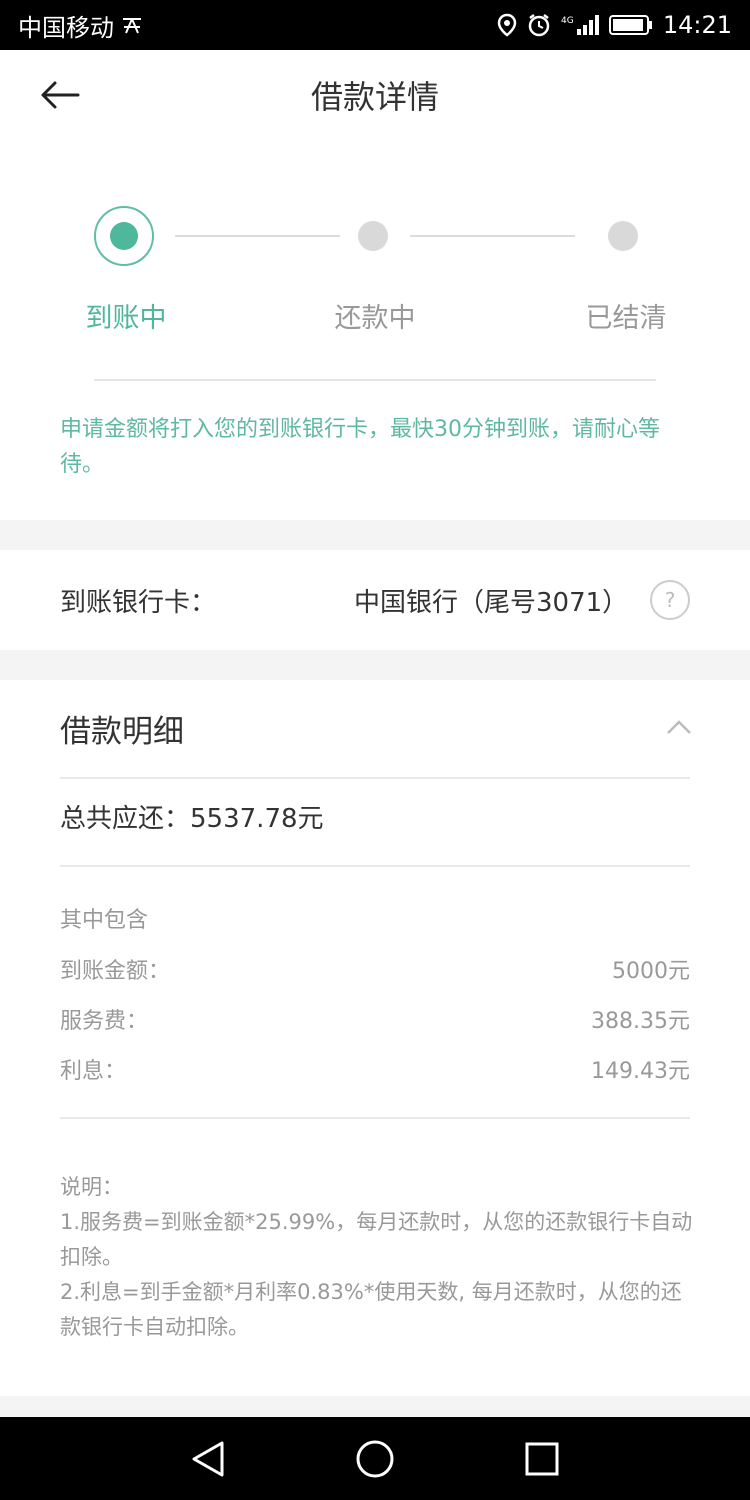 The height and width of the screenshot is (1500, 750). Describe the element at coordinates (626, 318) in the screenshot. I see `step-label-settled: 已结清` at that location.